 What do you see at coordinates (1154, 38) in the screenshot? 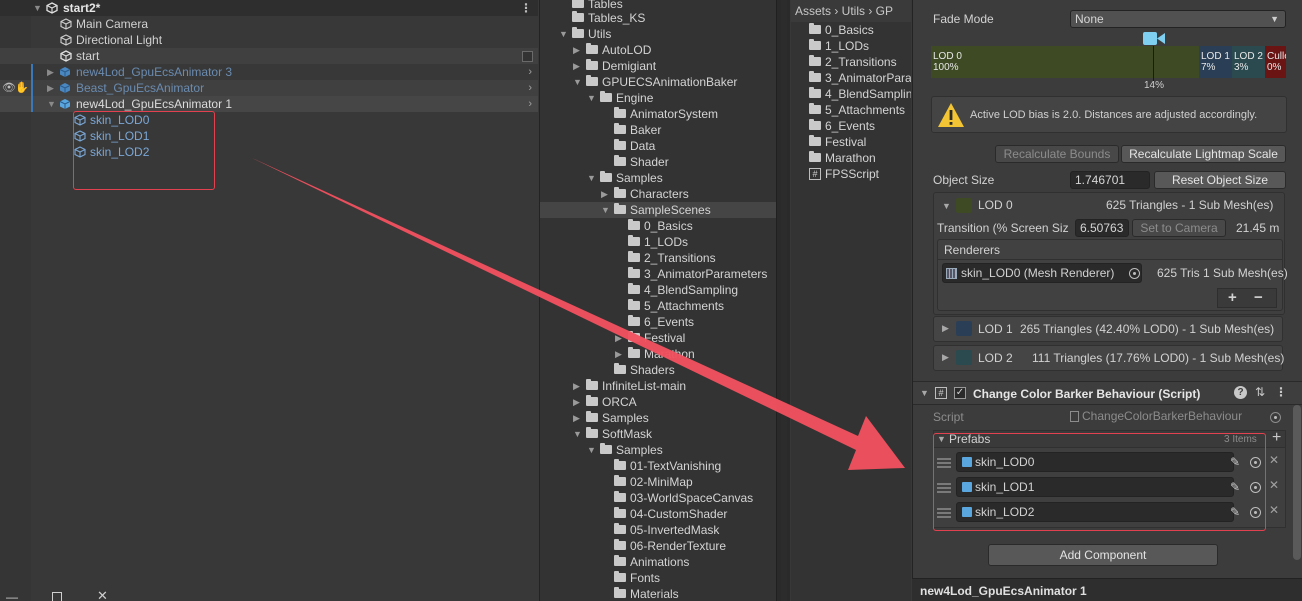
I see `camera-icon` at bounding box center [1154, 38].